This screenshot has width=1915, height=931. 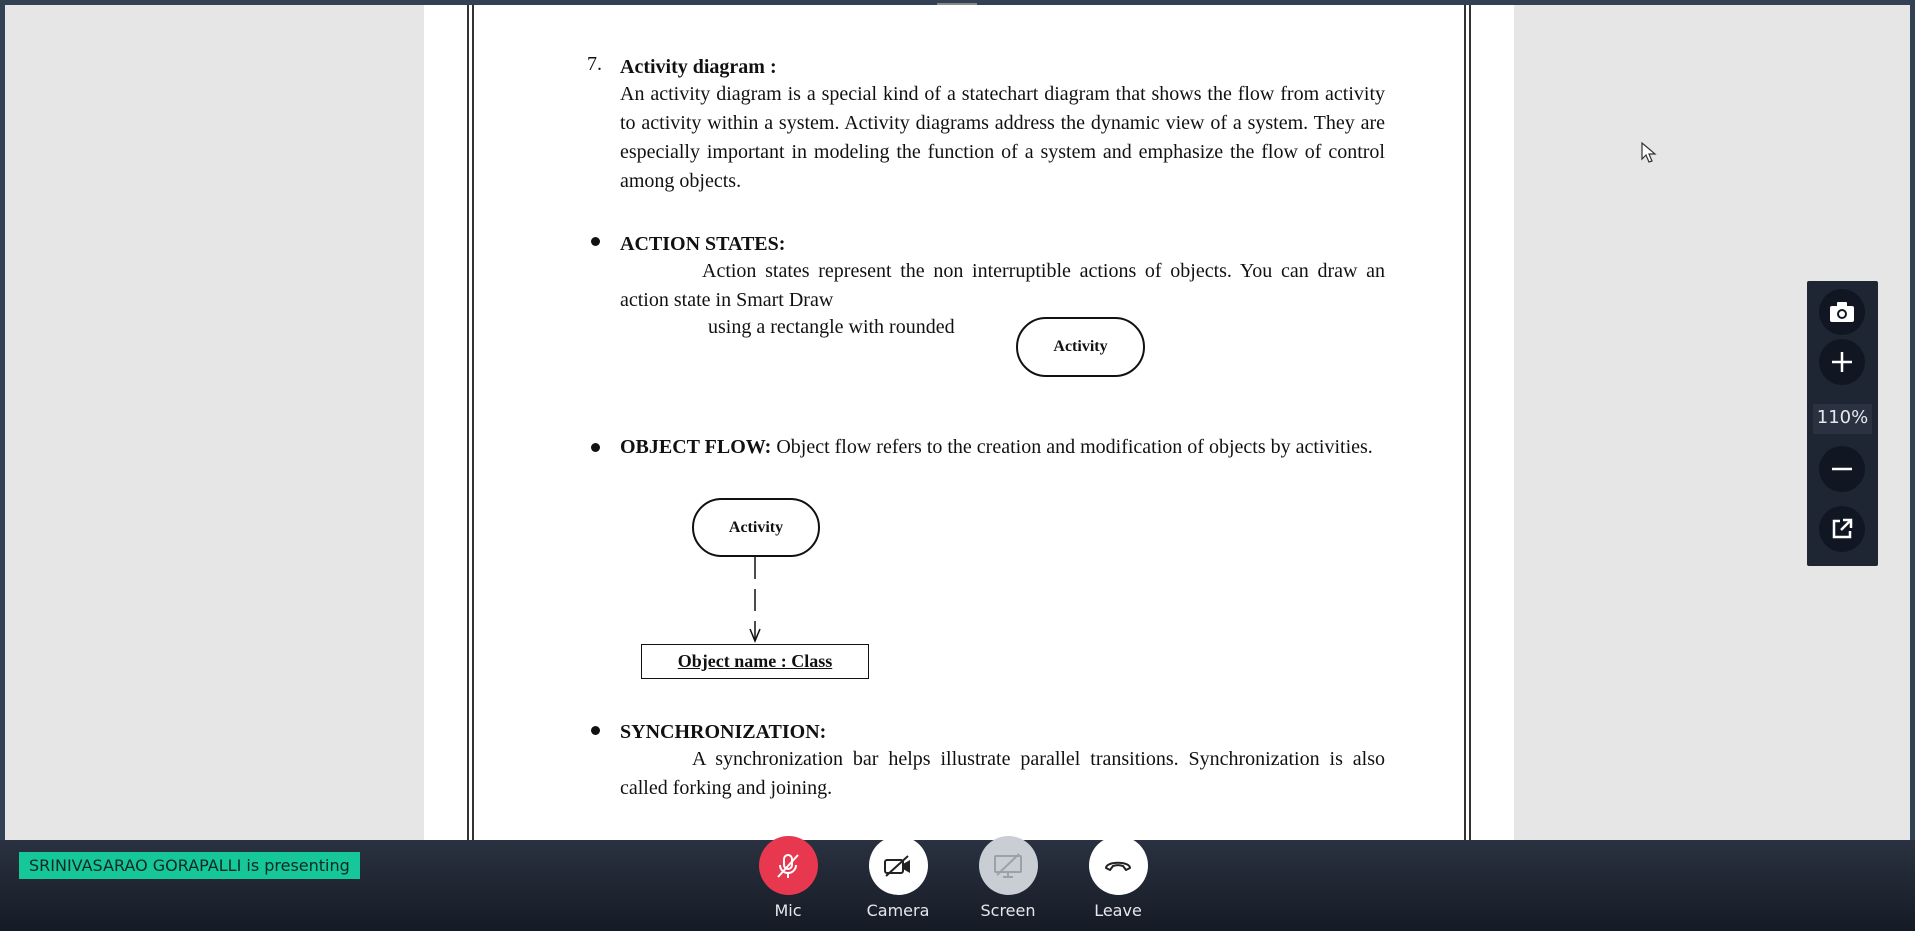 I want to click on mic-off-icon, so click(x=788, y=865).